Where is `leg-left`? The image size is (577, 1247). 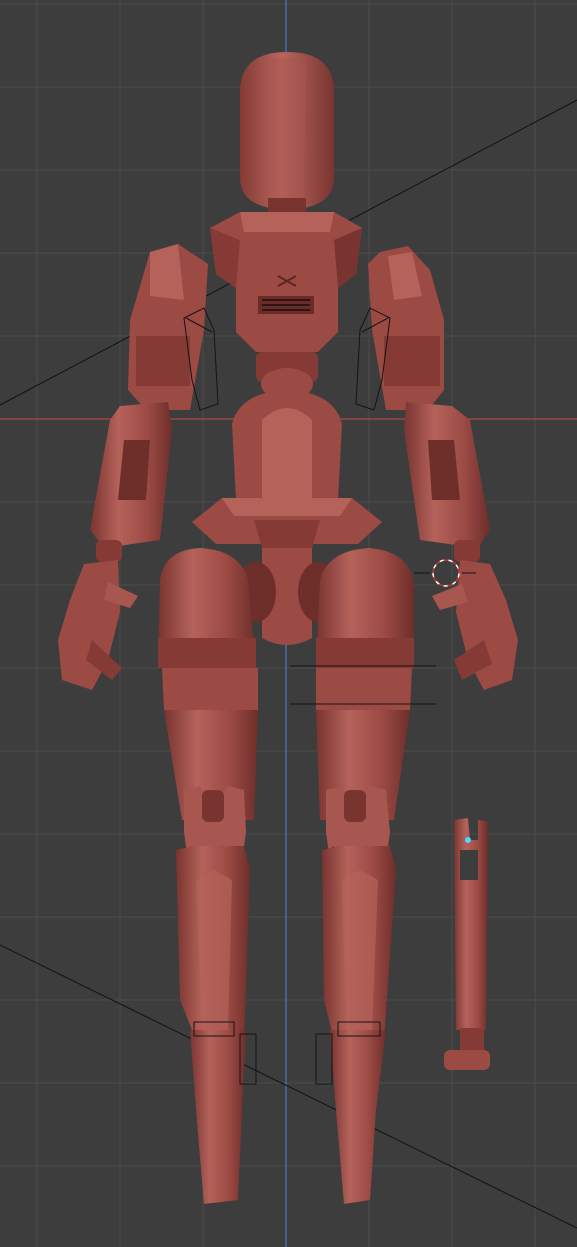
leg-left is located at coordinates (208, 876).